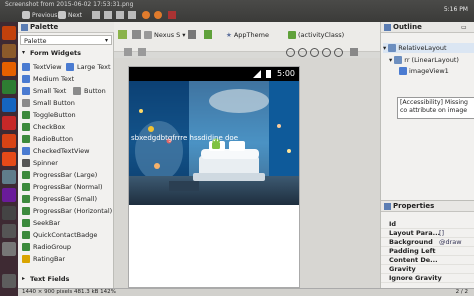  I want to click on writer-icon, so click(9, 105).